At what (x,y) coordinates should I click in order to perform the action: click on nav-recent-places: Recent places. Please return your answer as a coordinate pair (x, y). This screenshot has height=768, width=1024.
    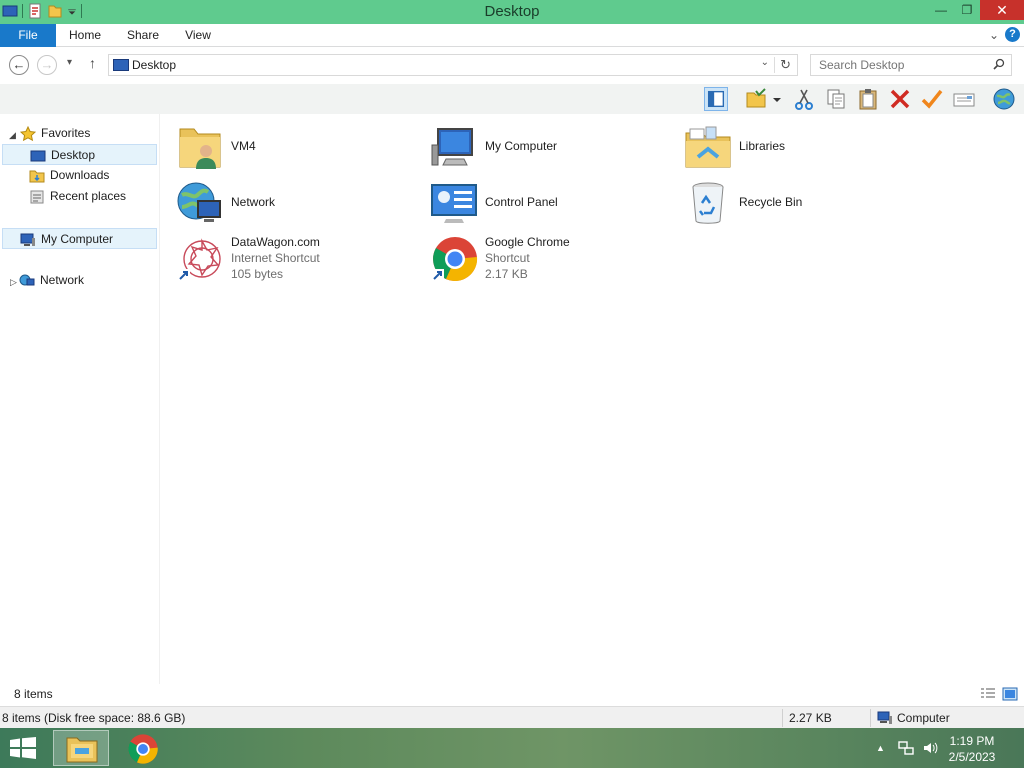
    Looking at the image, I should click on (79, 196).